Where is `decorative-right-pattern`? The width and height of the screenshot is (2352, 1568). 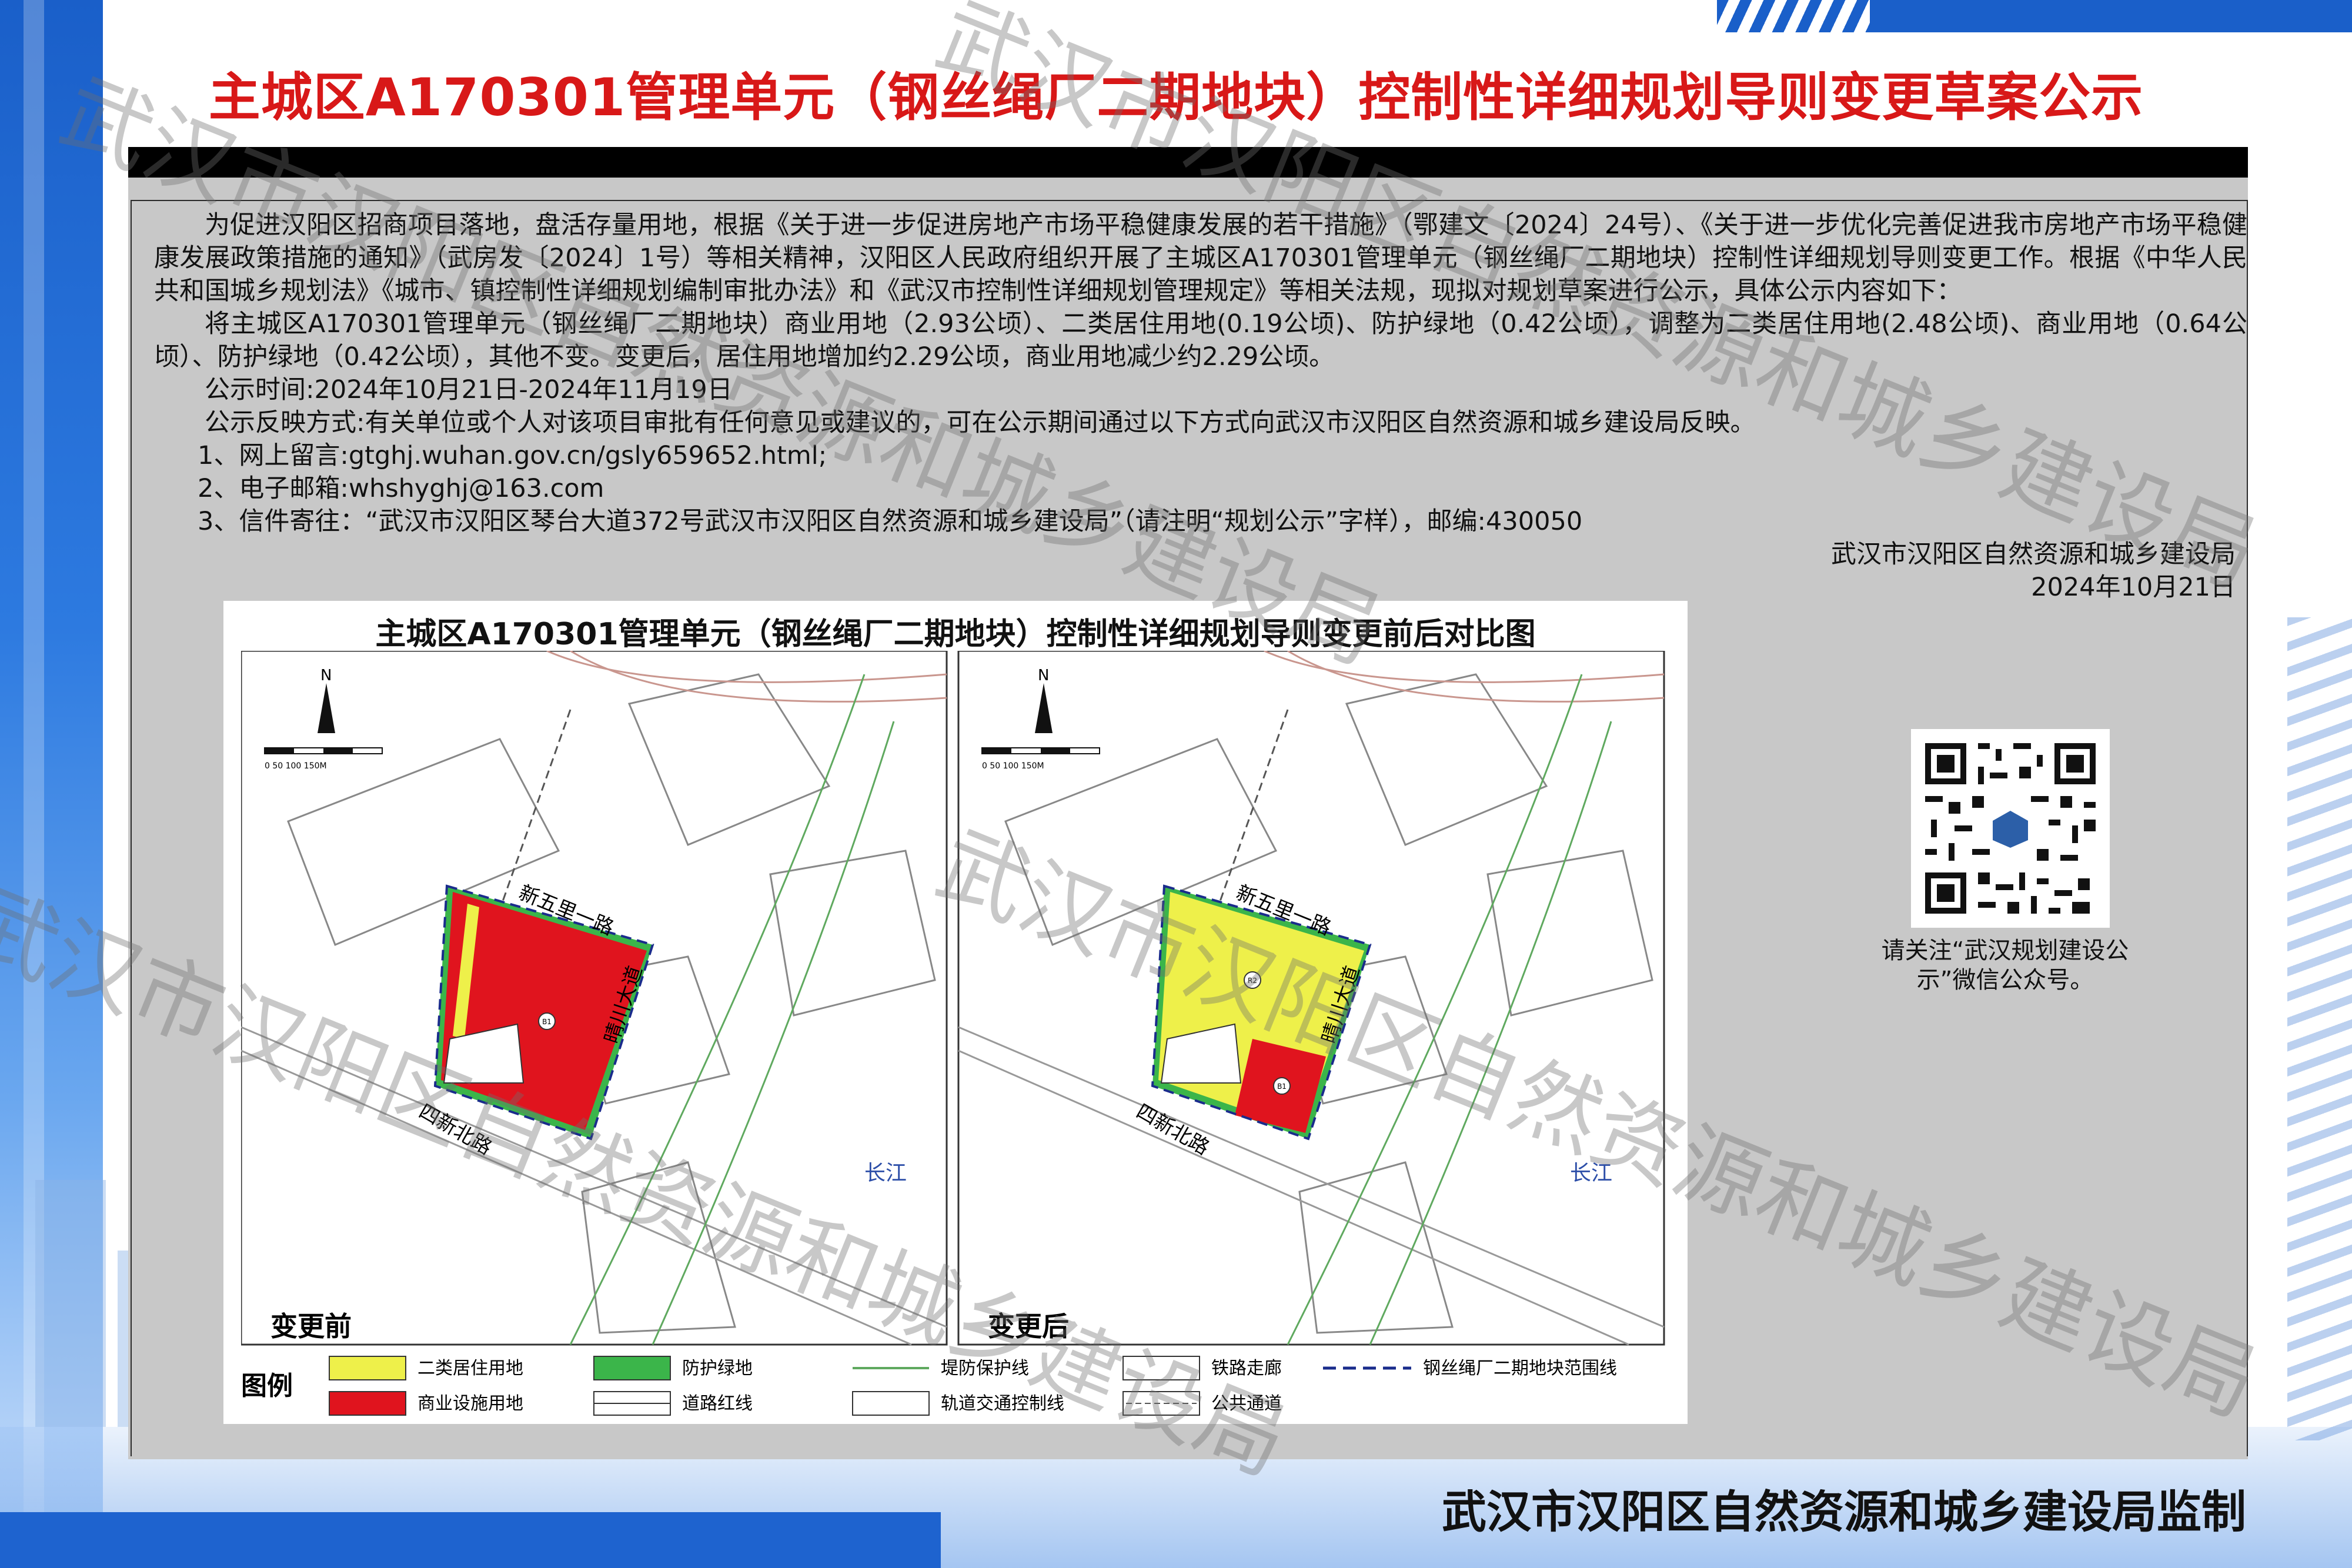 decorative-right-pattern is located at coordinates (2319, 1028).